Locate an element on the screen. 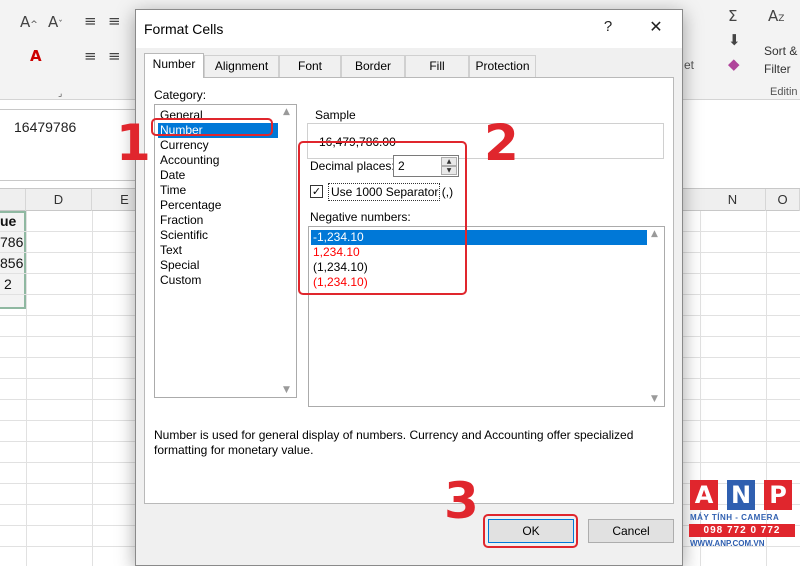 Image resolution: width=800 pixels, height=566 pixels. category-scrollbar: ▲ ▼ is located at coordinates (288, 251).